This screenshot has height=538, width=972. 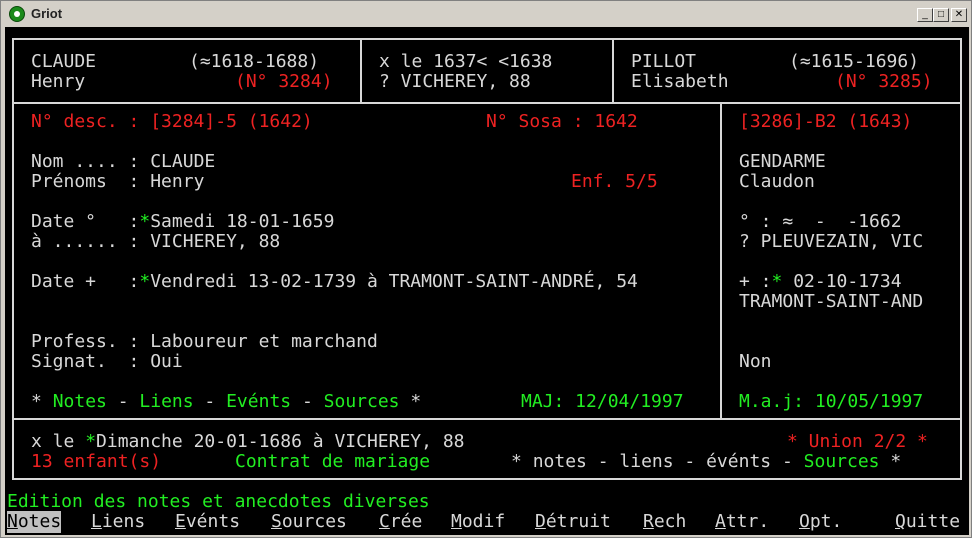 I want to click on father-number: (N° 3284), so click(x=284, y=81).